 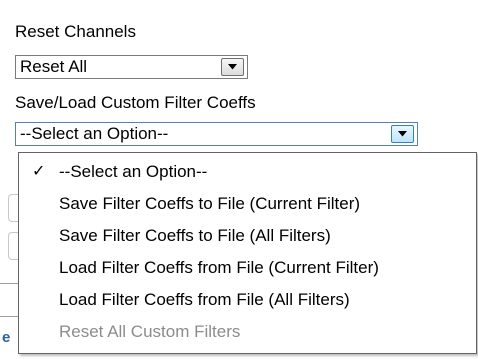 What do you see at coordinates (131, 67) in the screenshot?
I see `reset-channels-select: Reset All` at bounding box center [131, 67].